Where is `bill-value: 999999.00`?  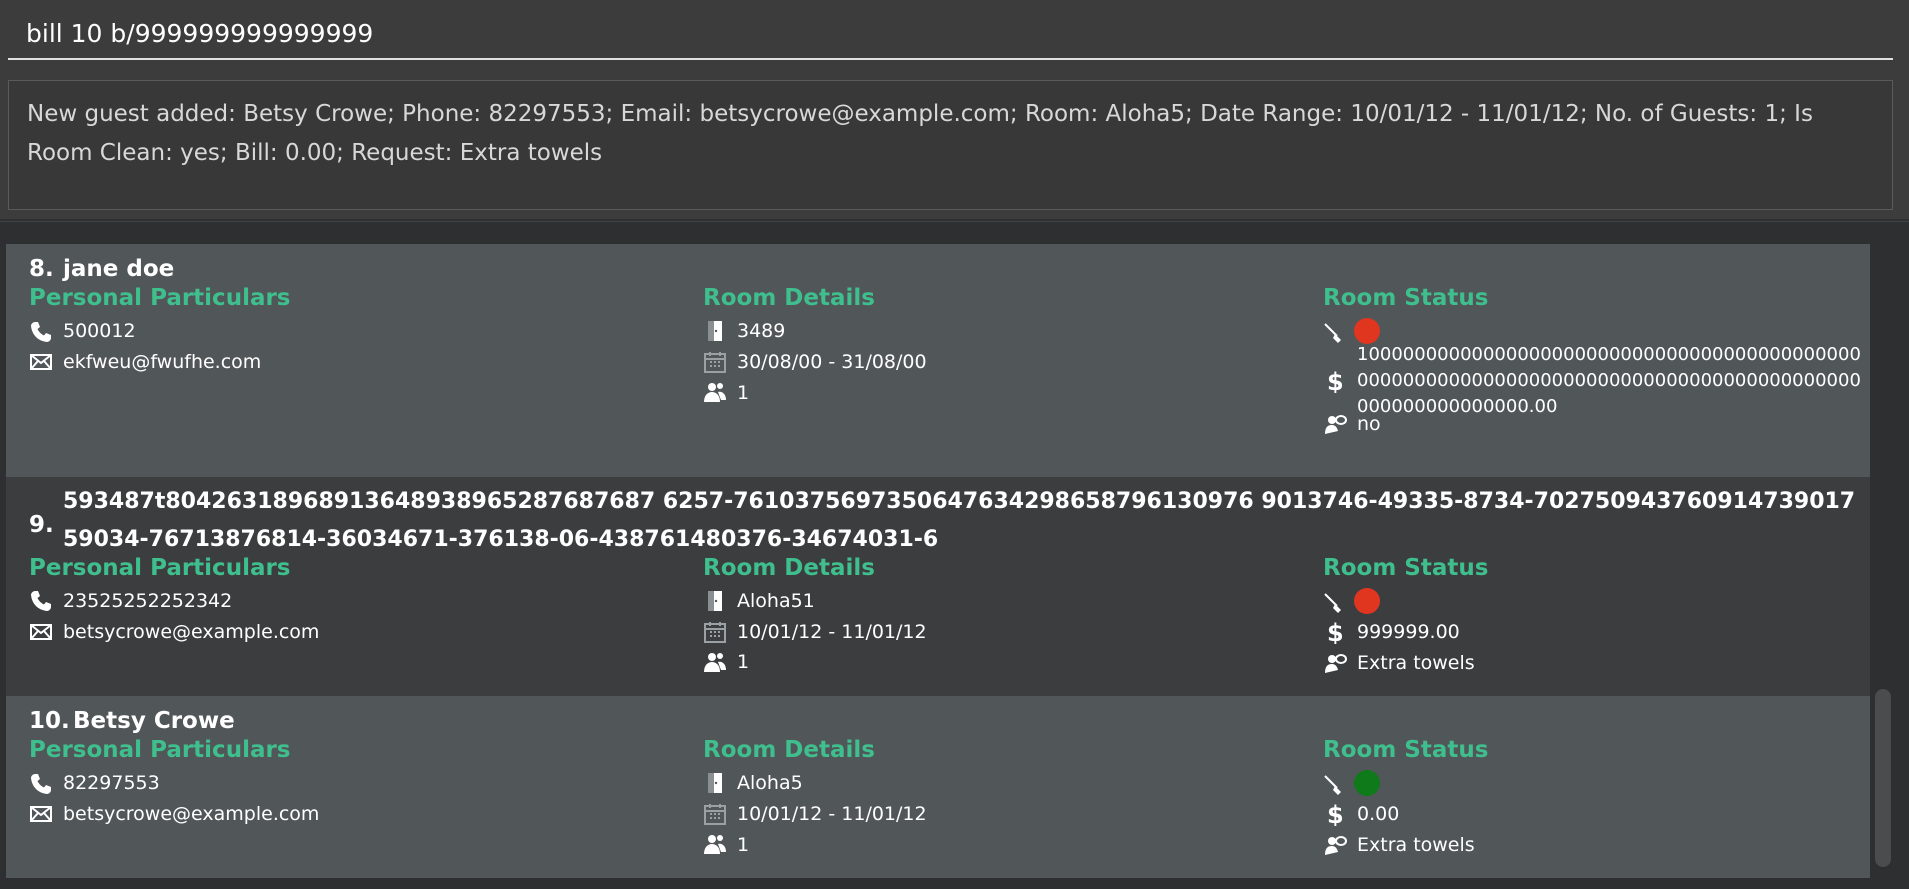
bill-value: 999999.00 is located at coordinates (1408, 632).